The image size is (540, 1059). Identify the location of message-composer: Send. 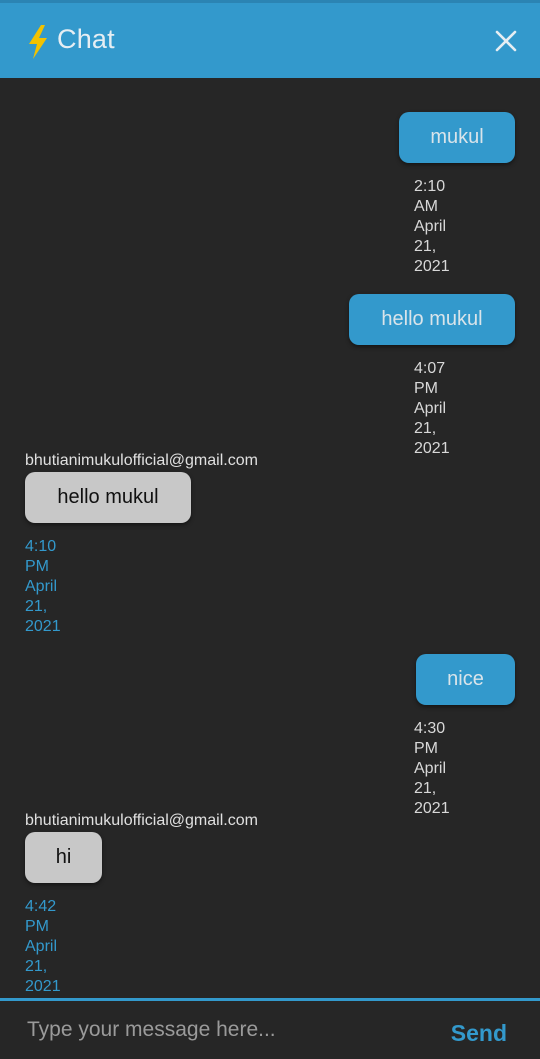
(270, 1028).